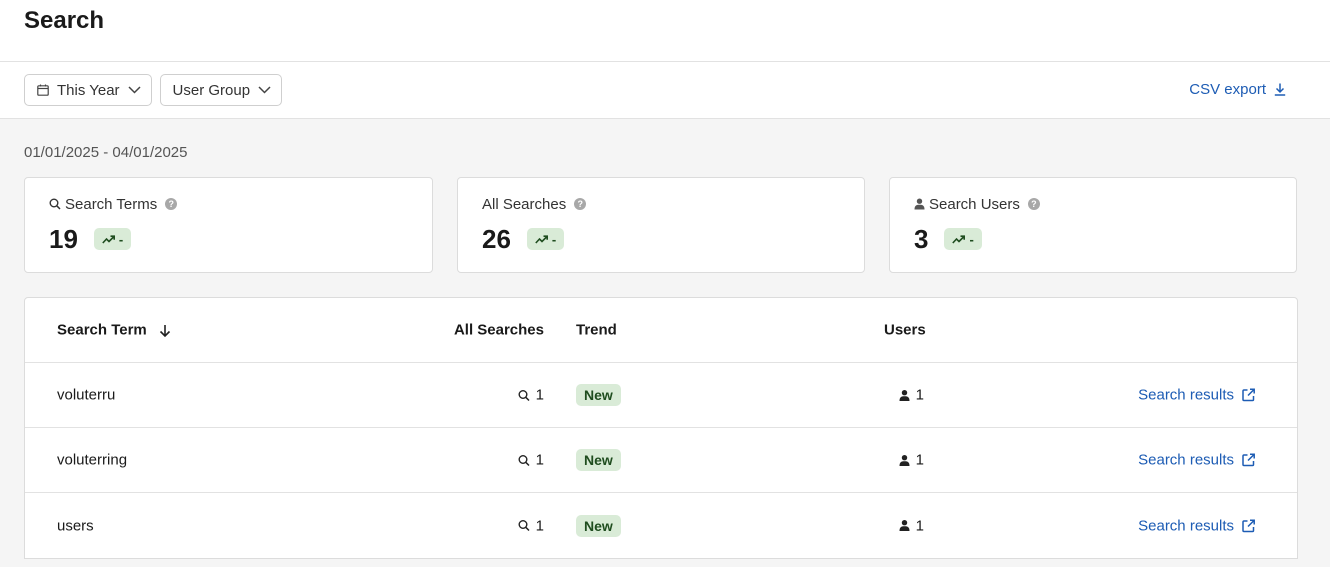 This screenshot has width=1330, height=567. What do you see at coordinates (661, 460) in the screenshot?
I see `table-row: voluterring 1 New 1 Search results` at bounding box center [661, 460].